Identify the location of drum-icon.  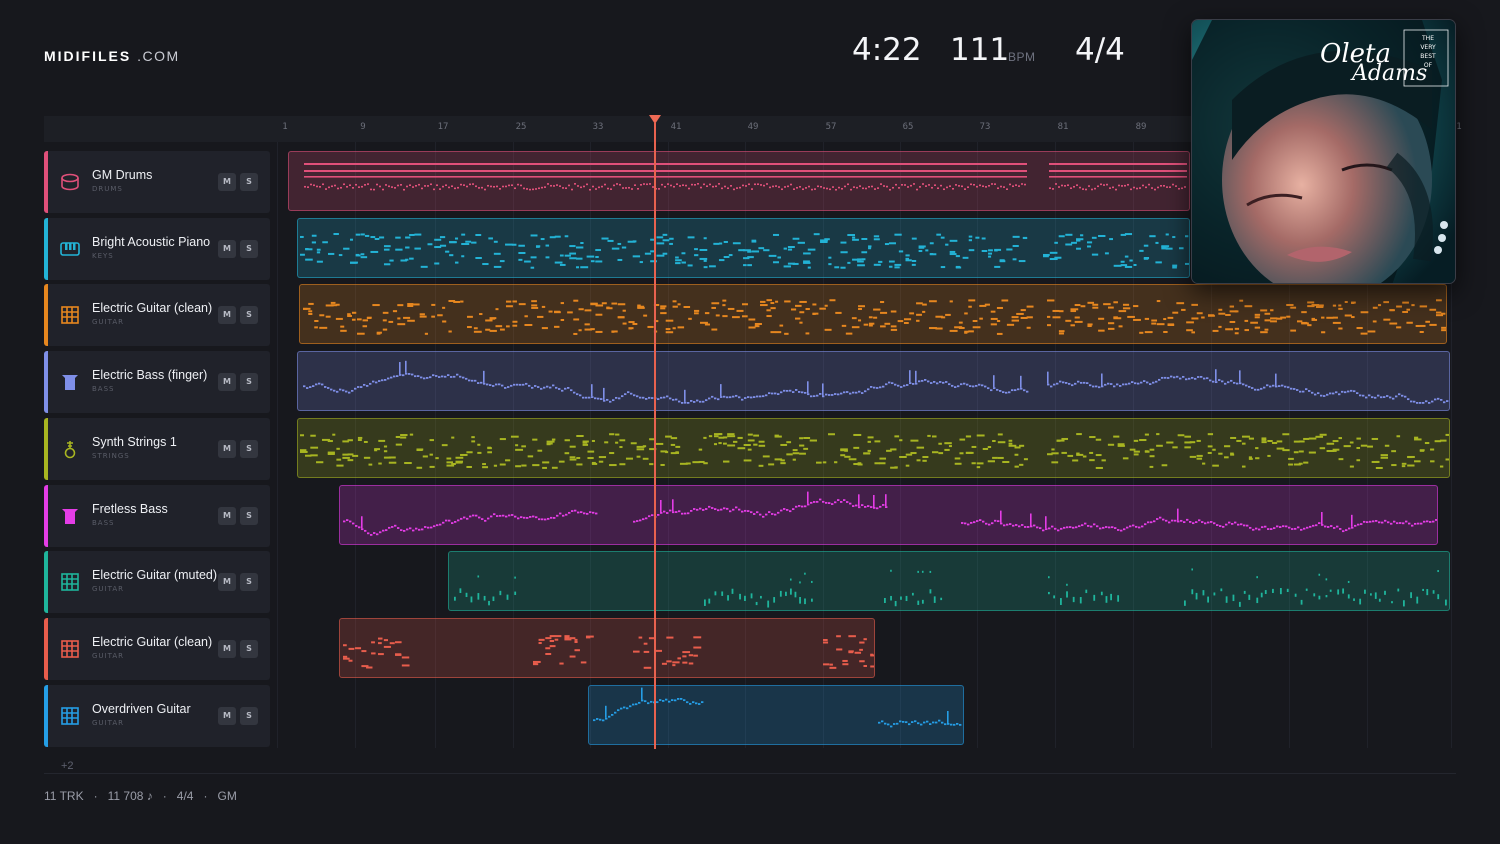
(70, 182).